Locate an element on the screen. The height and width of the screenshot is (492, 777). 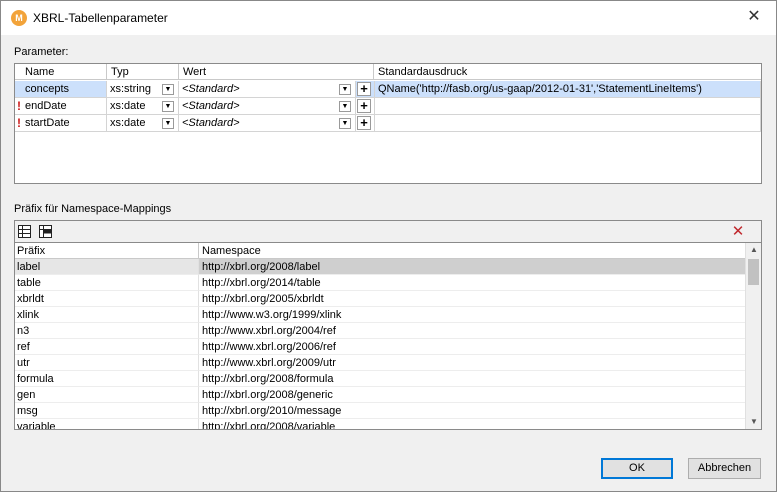
column-type: Typ is located at coordinates (143, 72).